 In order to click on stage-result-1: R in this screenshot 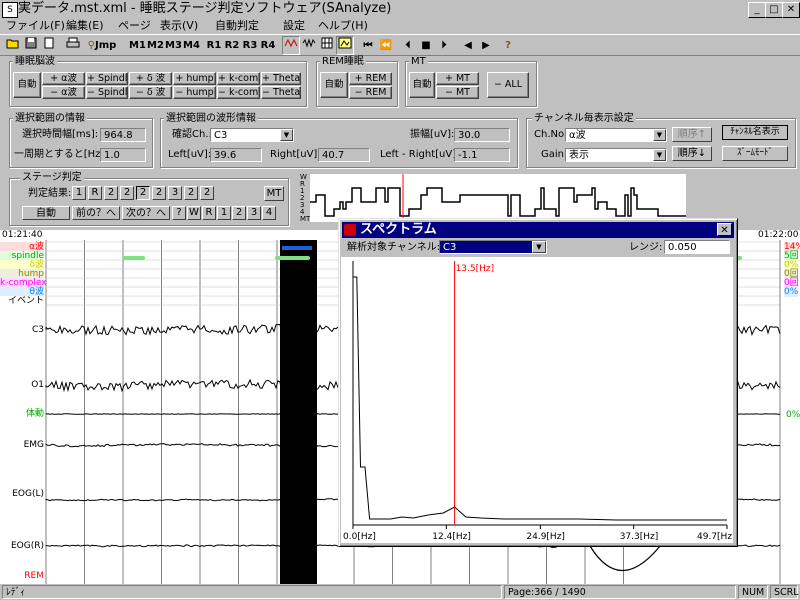, I will do `click(95, 193)`.